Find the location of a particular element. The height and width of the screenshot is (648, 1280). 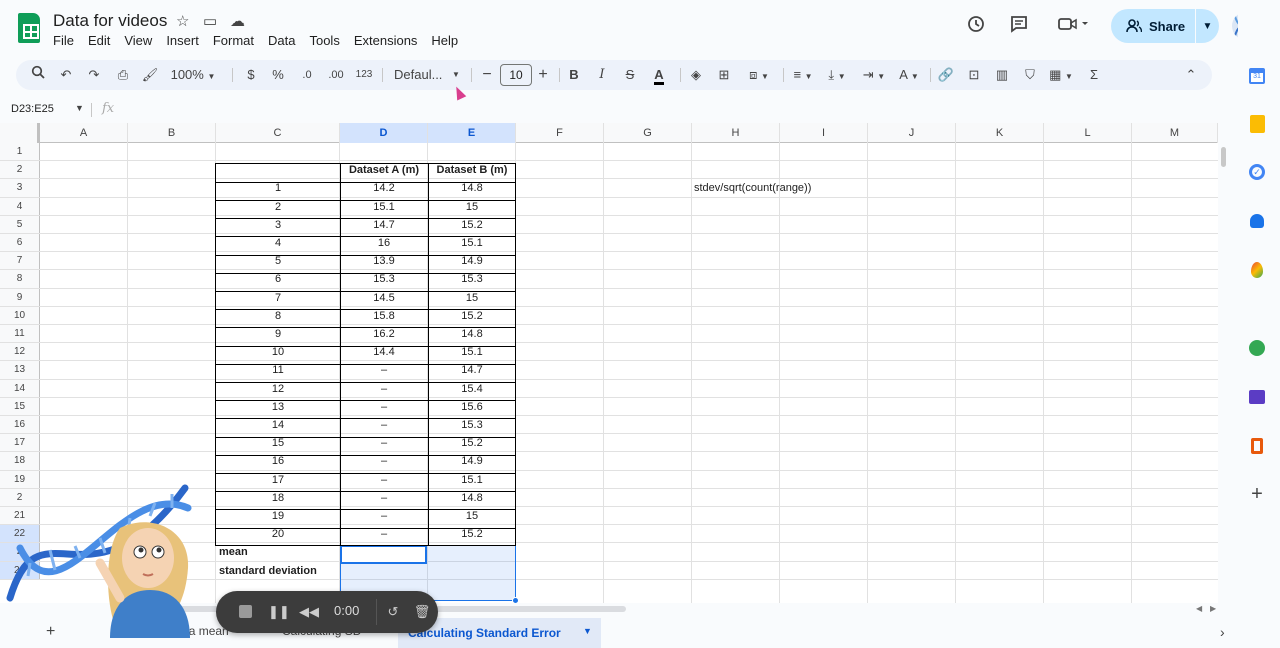

table-header-cell: Dataset B (m) is located at coordinates (472, 169).